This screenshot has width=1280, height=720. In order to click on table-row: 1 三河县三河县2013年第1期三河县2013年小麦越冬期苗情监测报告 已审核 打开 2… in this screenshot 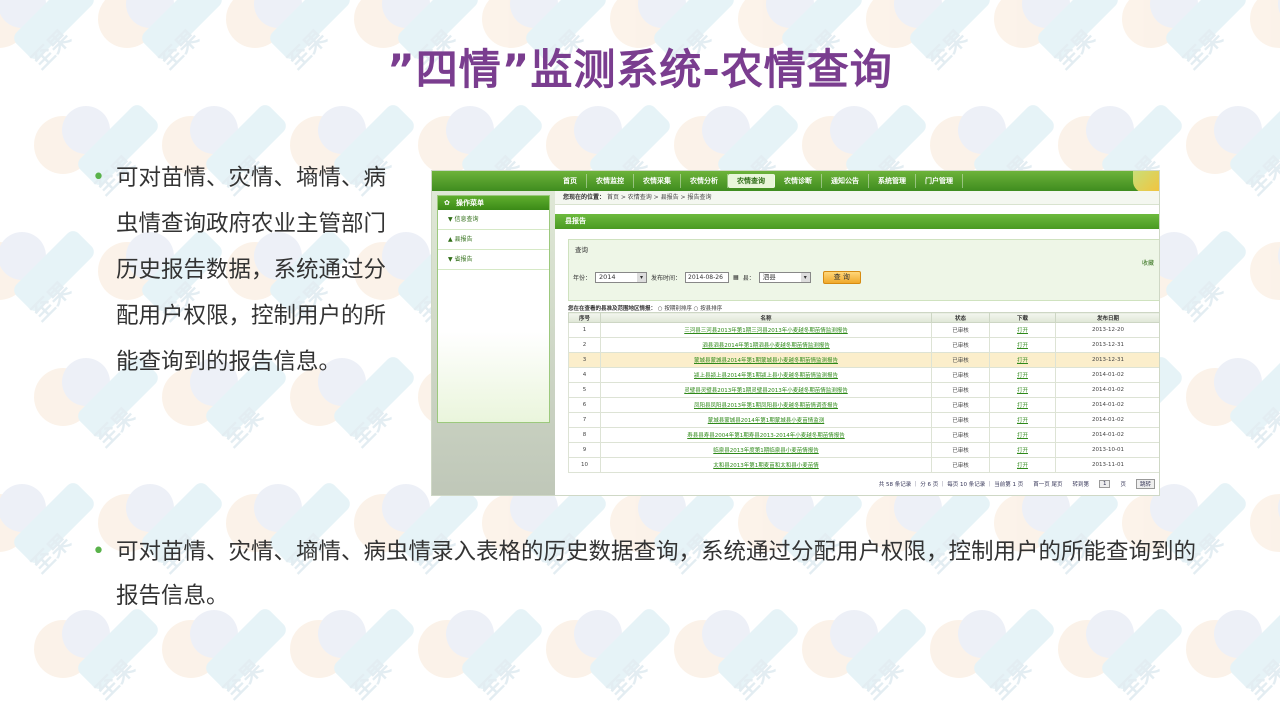, I will do `click(863, 330)`.